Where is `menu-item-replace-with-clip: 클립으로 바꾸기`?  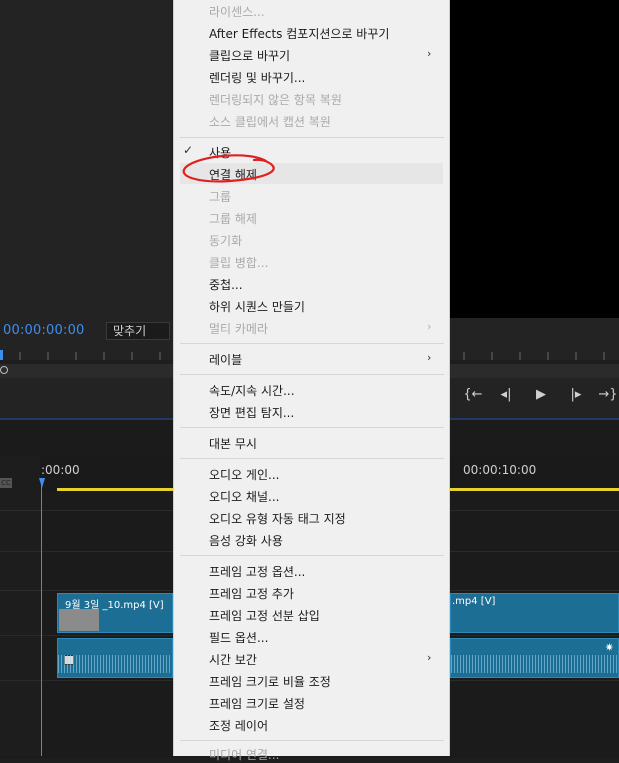 menu-item-replace-with-clip: 클립으로 바꾸기 is located at coordinates (249, 55).